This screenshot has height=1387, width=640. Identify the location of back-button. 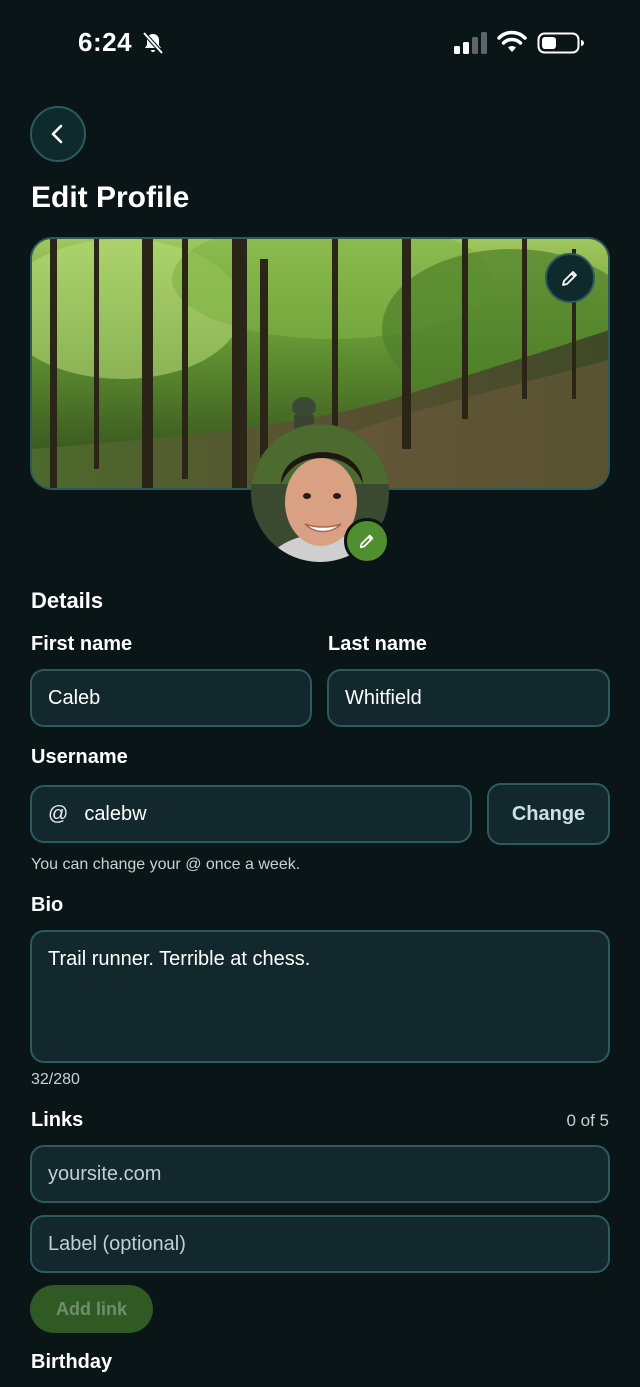
(58, 134).